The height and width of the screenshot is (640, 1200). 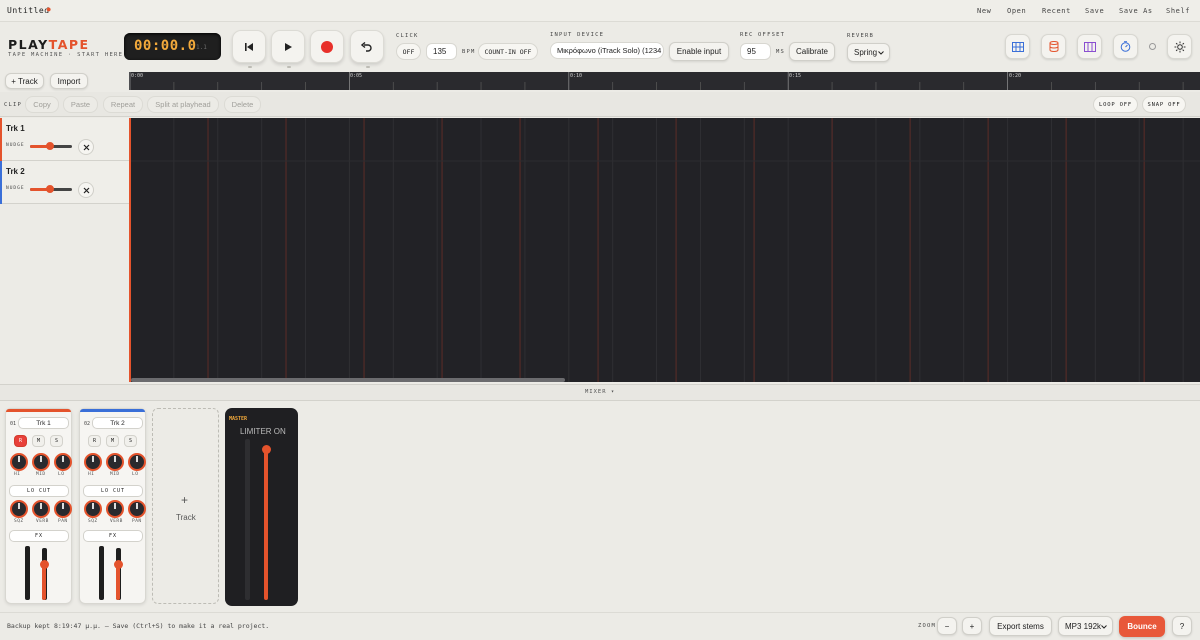 What do you see at coordinates (408, 51) in the screenshot?
I see `click-toggle: OFF` at bounding box center [408, 51].